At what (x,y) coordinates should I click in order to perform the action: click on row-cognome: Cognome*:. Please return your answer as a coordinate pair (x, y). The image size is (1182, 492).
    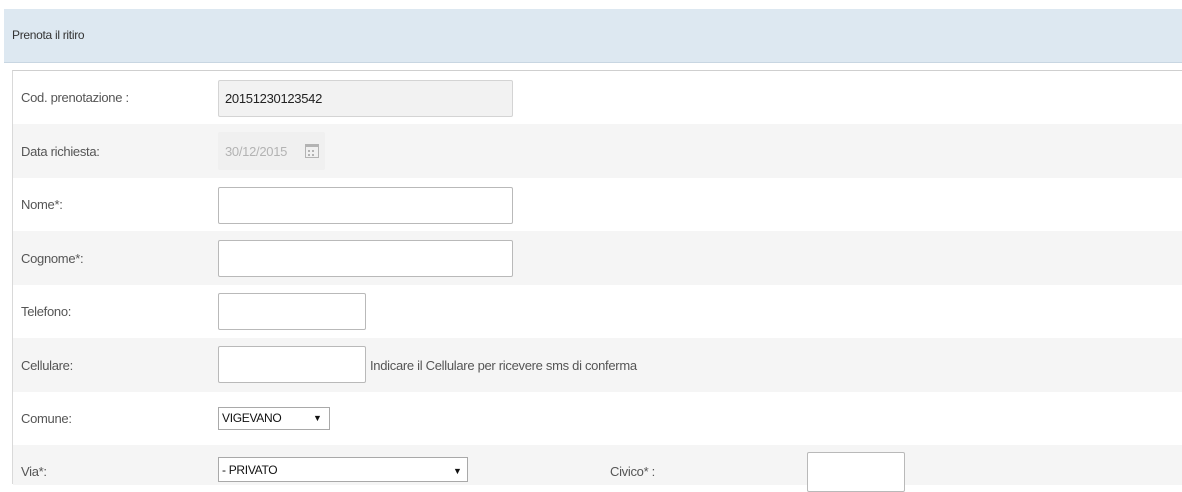
    Looking at the image, I should click on (597, 258).